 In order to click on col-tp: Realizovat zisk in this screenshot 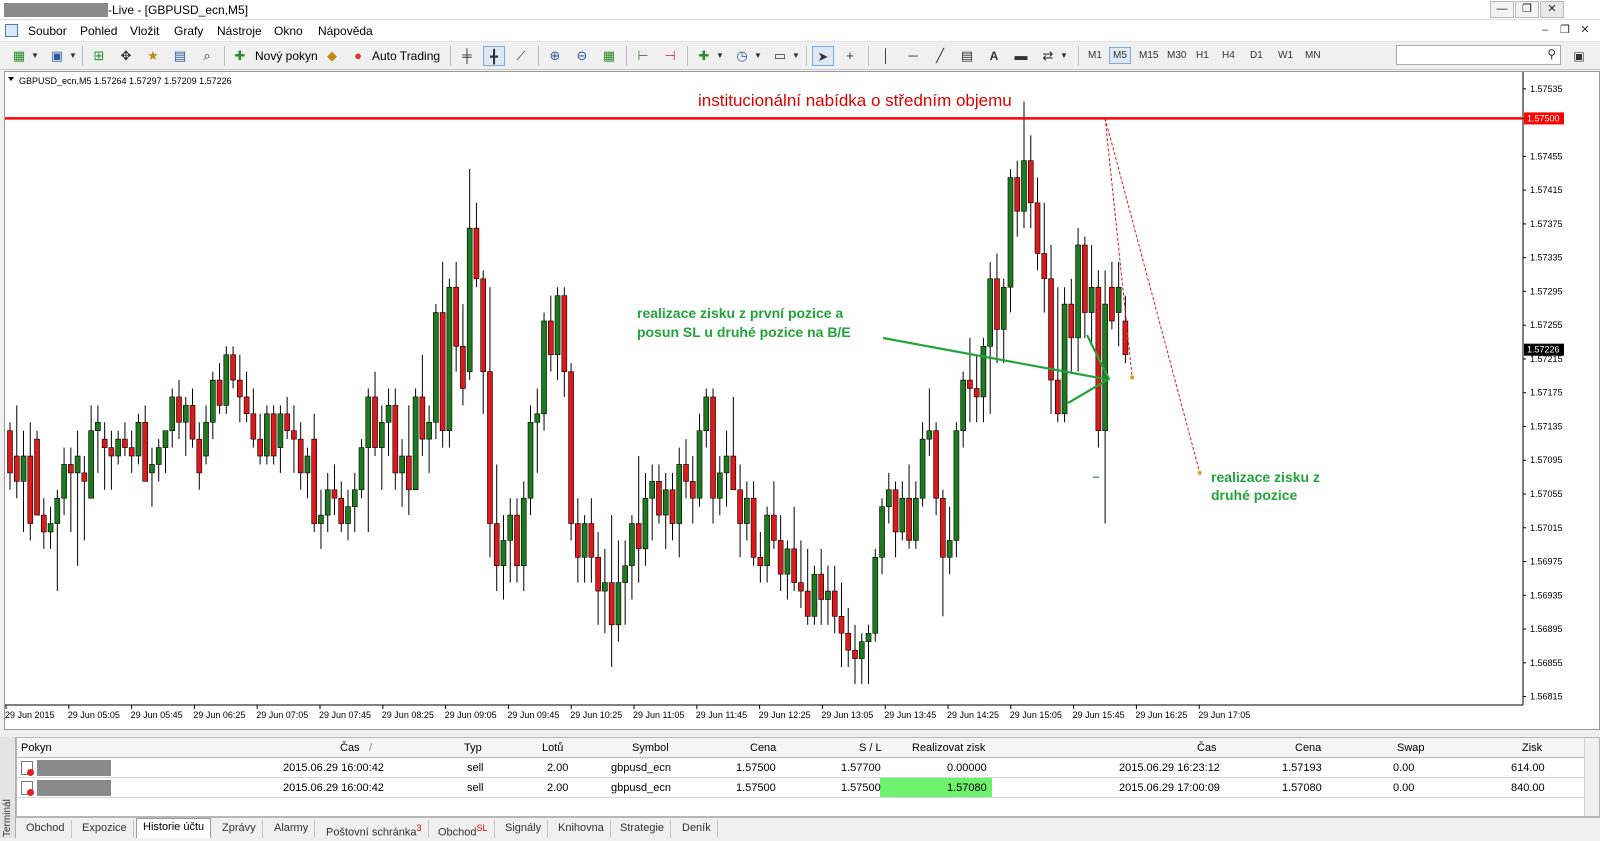, I will do `click(948, 748)`.